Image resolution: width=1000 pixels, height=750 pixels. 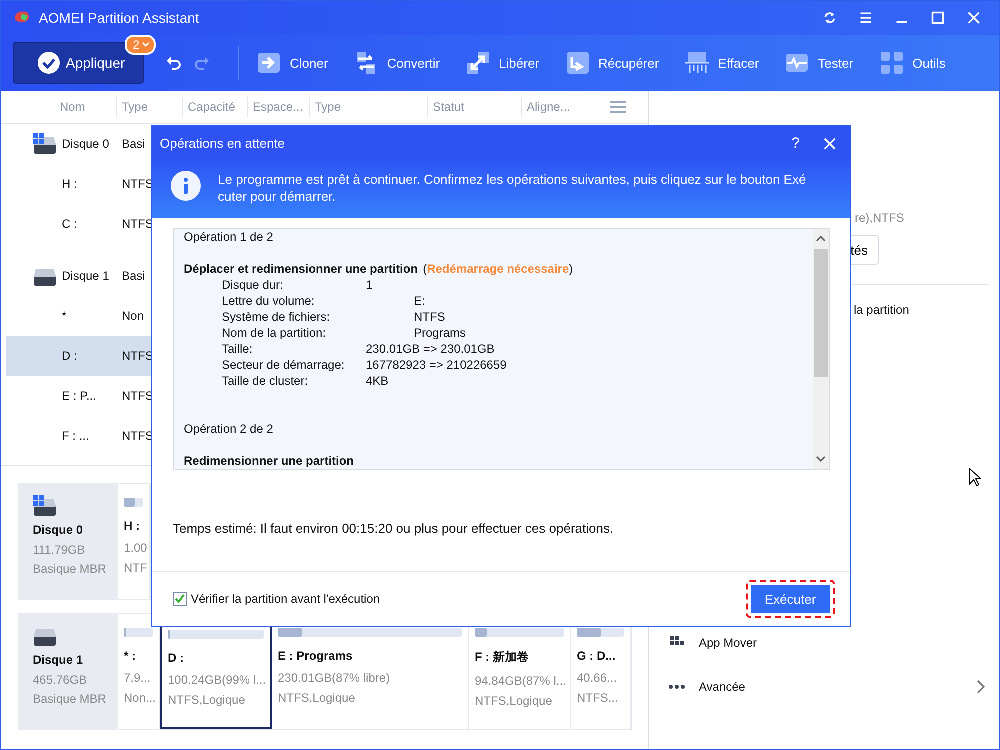 What do you see at coordinates (830, 18) in the screenshot?
I see `refresh-icon` at bounding box center [830, 18].